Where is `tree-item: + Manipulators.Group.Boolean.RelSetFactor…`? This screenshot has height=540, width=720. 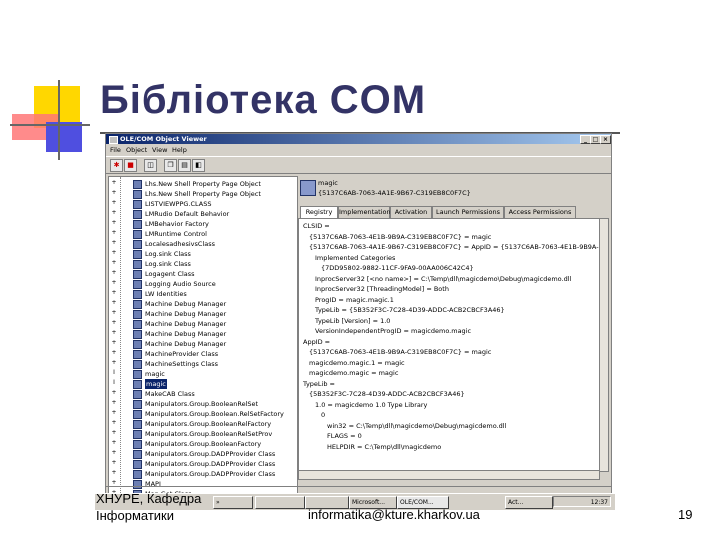 tree-item: + Manipulators.Group.Boolean.RelSetFactor… is located at coordinates (203, 414).